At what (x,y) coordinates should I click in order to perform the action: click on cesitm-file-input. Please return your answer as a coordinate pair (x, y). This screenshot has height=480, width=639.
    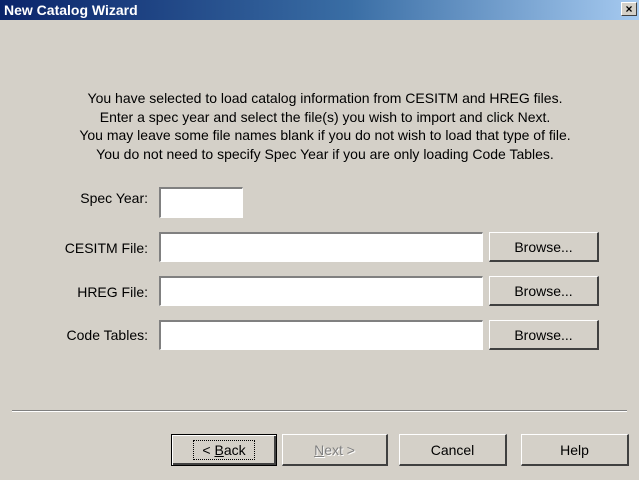
    Looking at the image, I should click on (321, 247).